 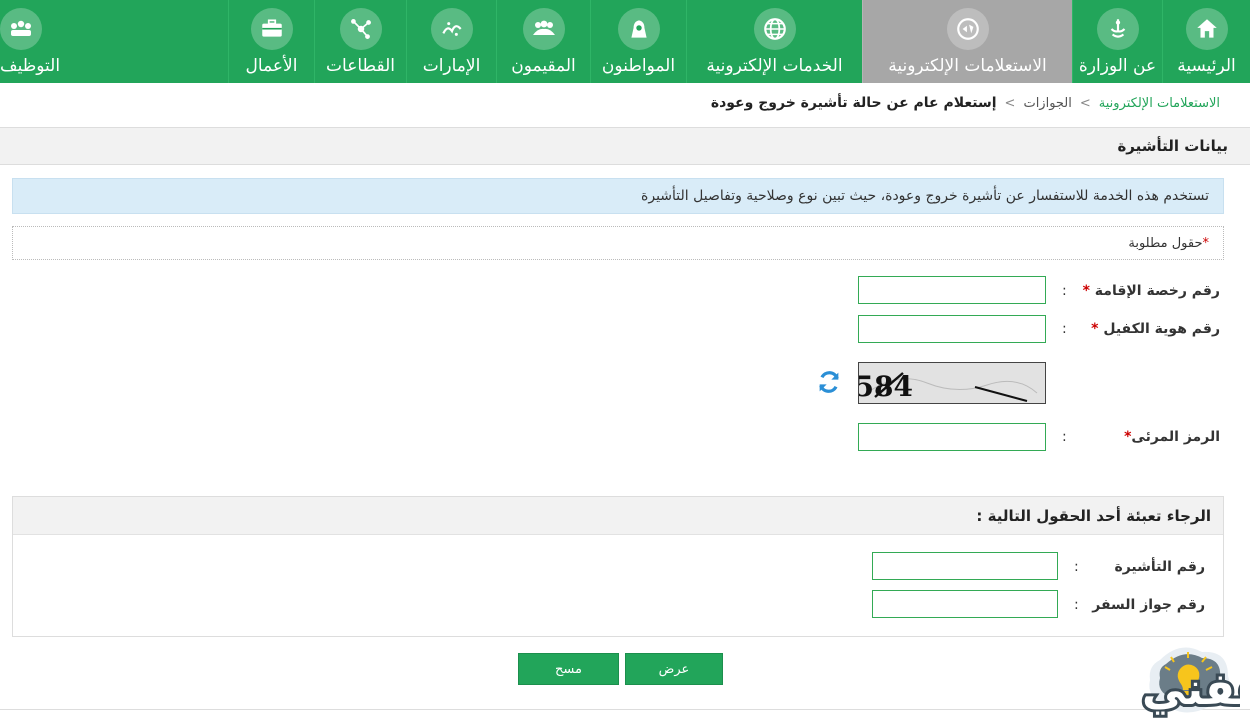 I want to click on nav-item-citizens: المواطنون, so click(x=638, y=41).